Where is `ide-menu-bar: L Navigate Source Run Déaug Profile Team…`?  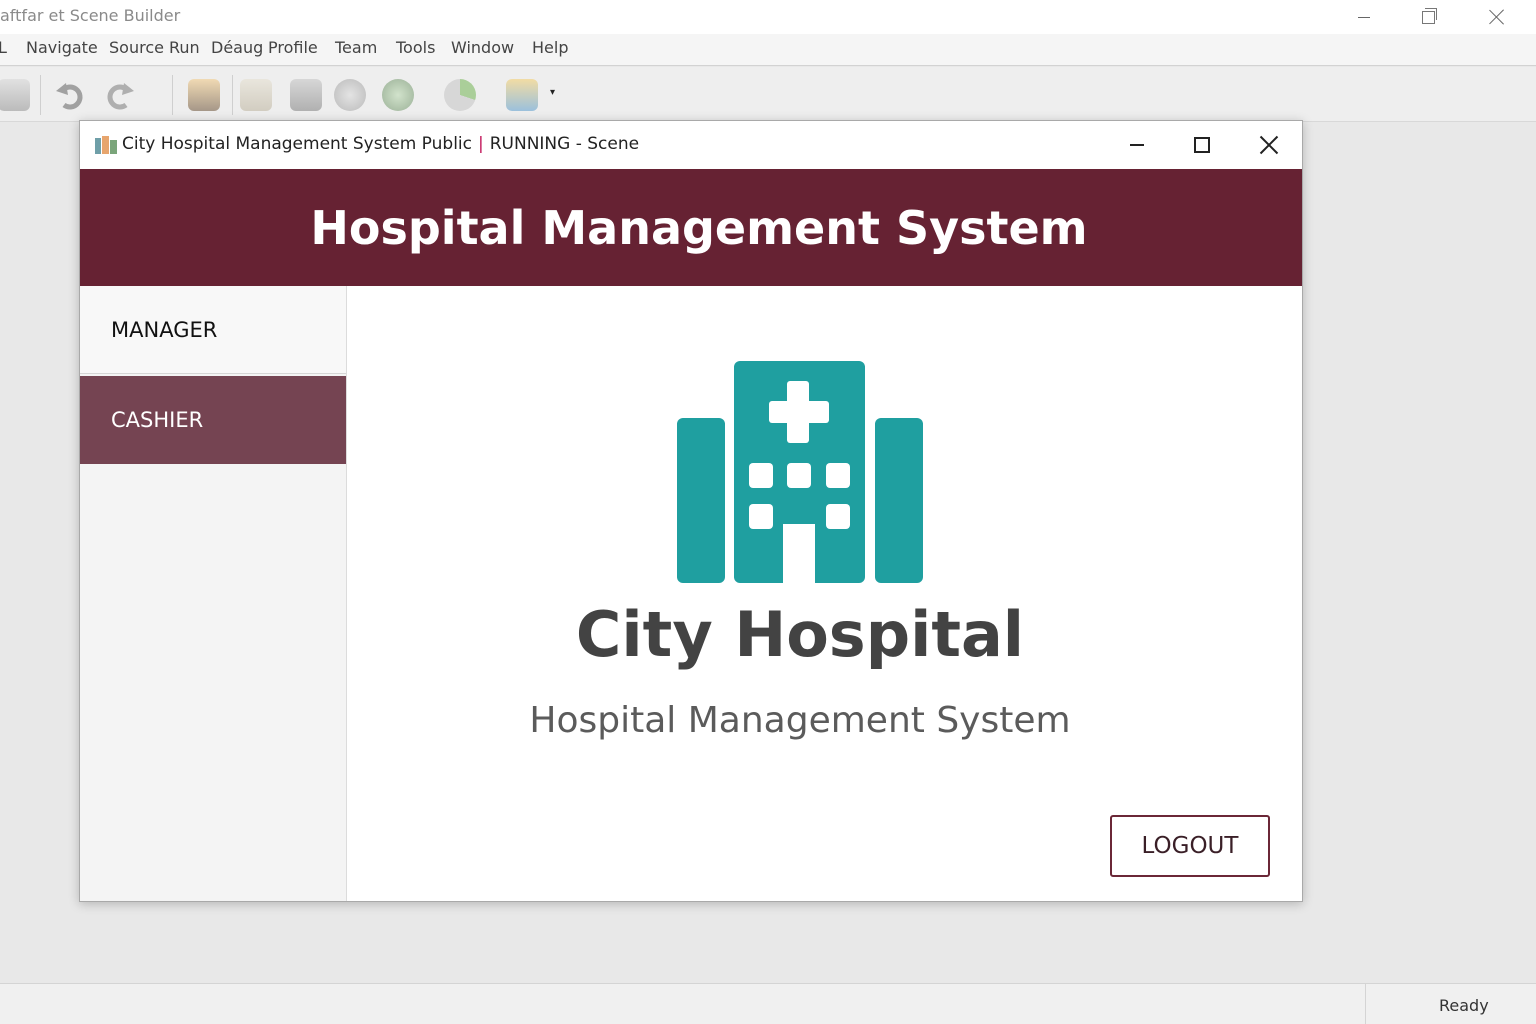
ide-menu-bar: L Navigate Source Run Déaug Profile Team… is located at coordinates (768, 50).